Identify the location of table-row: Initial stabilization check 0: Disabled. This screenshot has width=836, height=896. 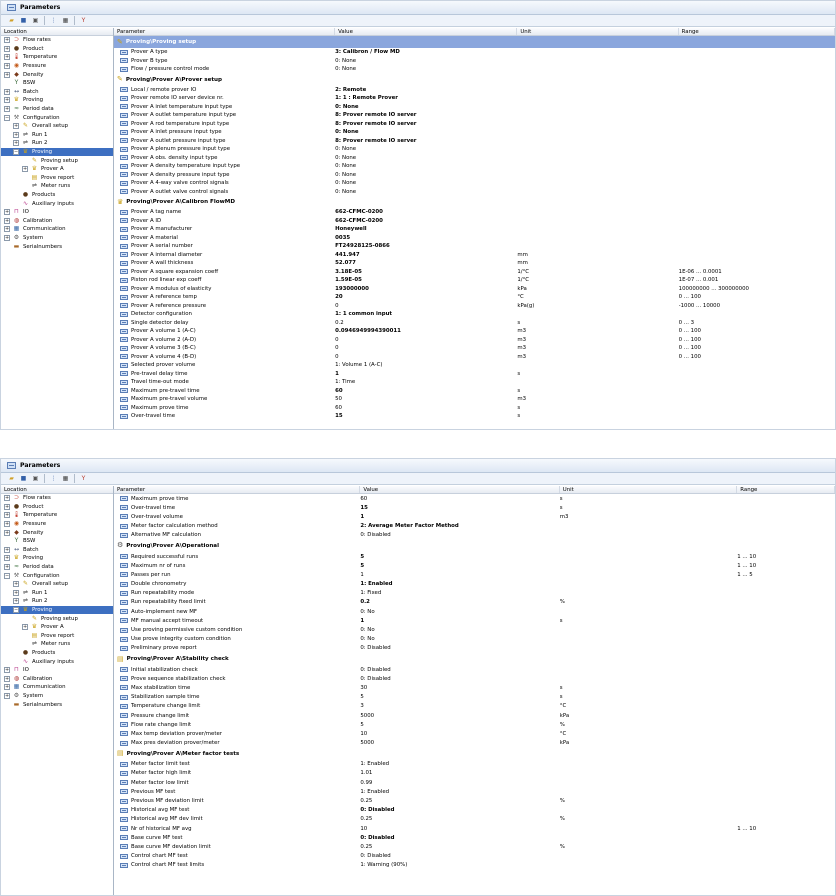
(474, 669).